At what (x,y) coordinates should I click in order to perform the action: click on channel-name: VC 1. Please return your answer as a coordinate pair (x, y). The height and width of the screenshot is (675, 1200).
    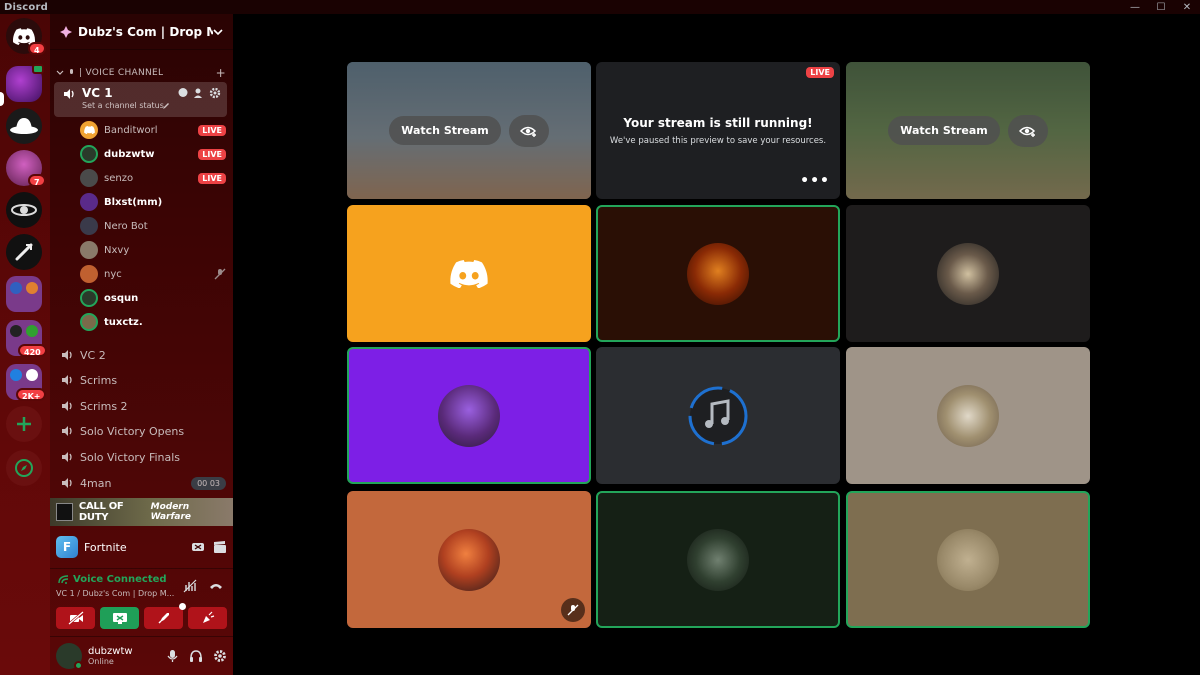
    Looking at the image, I should click on (97, 93).